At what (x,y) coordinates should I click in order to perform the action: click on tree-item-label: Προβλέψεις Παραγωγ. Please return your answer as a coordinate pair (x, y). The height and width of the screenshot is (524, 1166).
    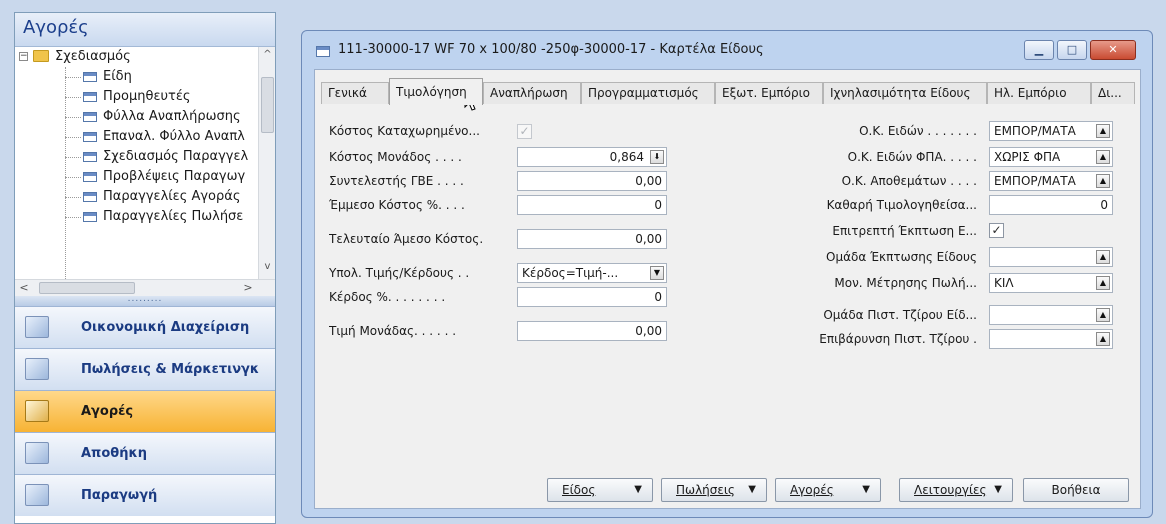
    Looking at the image, I should click on (174, 176).